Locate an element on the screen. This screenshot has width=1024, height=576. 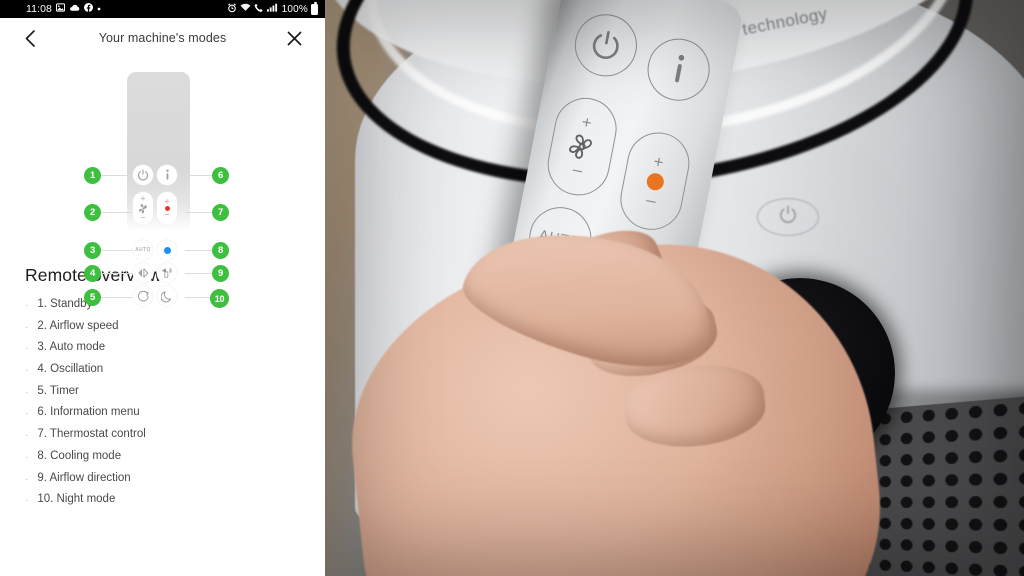
badge-6: 6 is located at coordinates (220, 175).